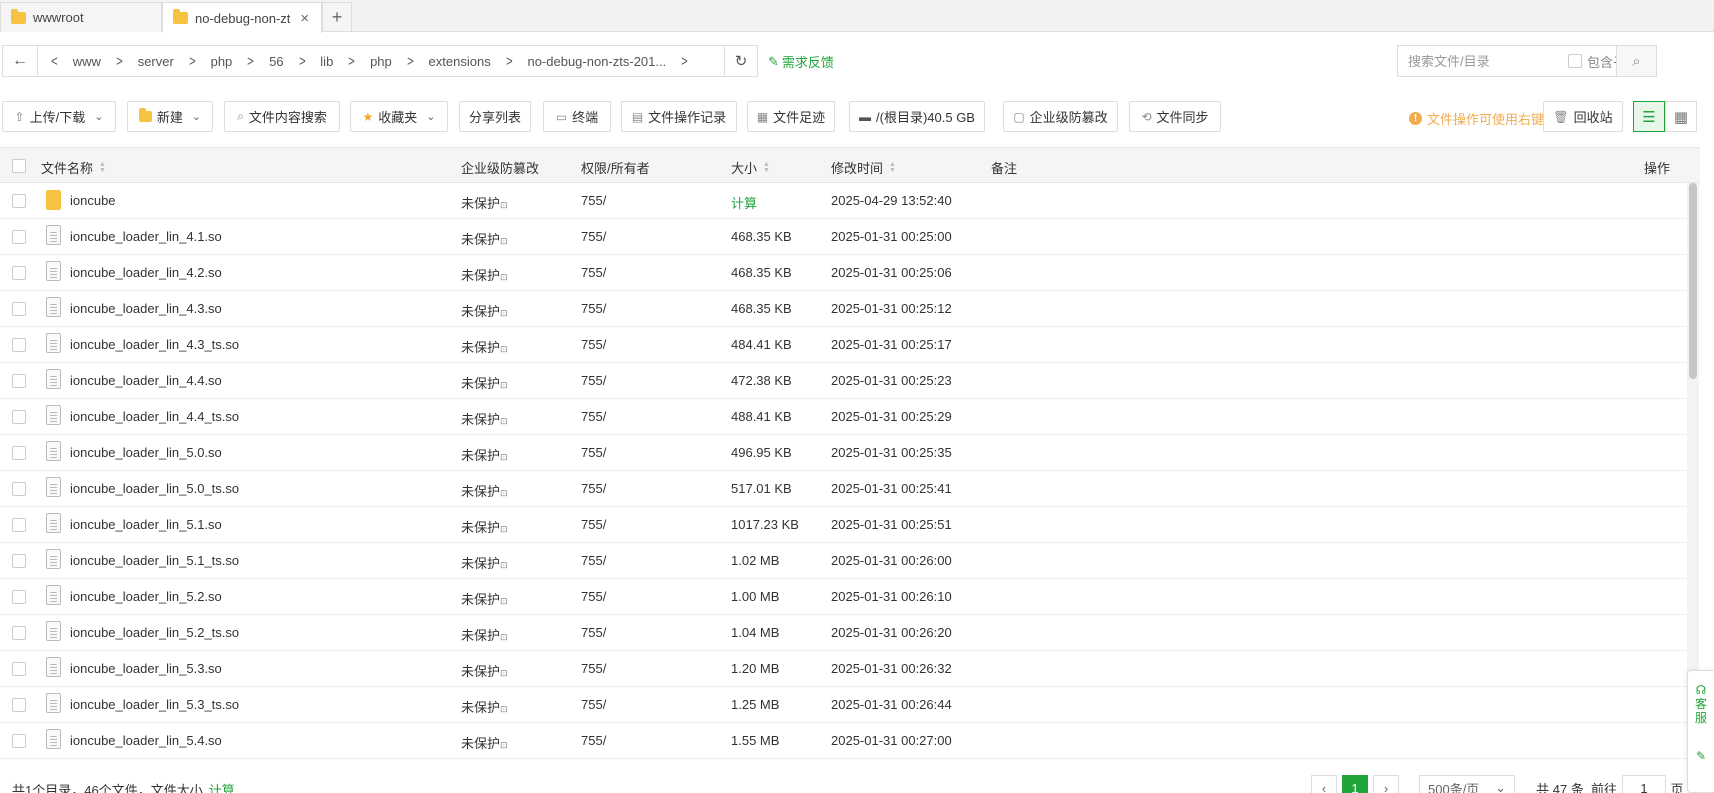  I want to click on breadcrumb-item: server, so click(156, 61).